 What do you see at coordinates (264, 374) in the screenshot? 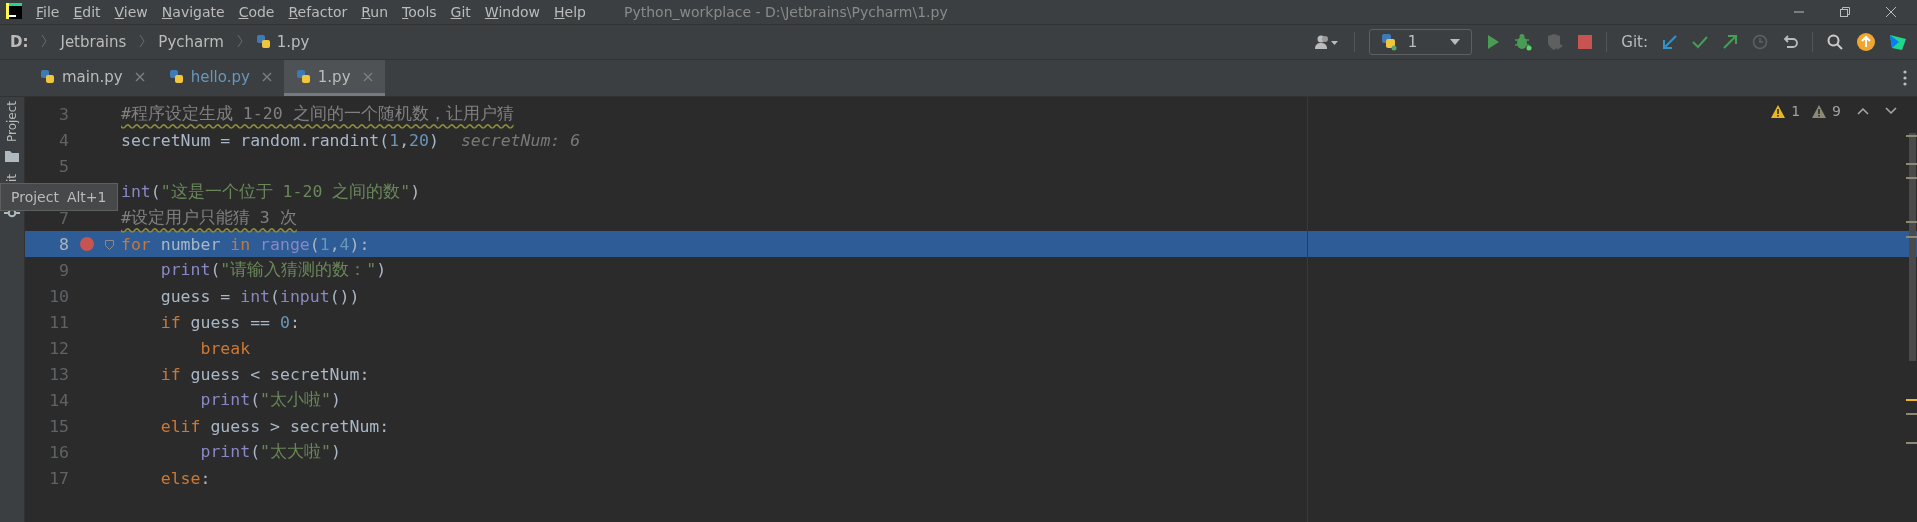
I see `code-line: if guess < secretNum:` at bounding box center [264, 374].